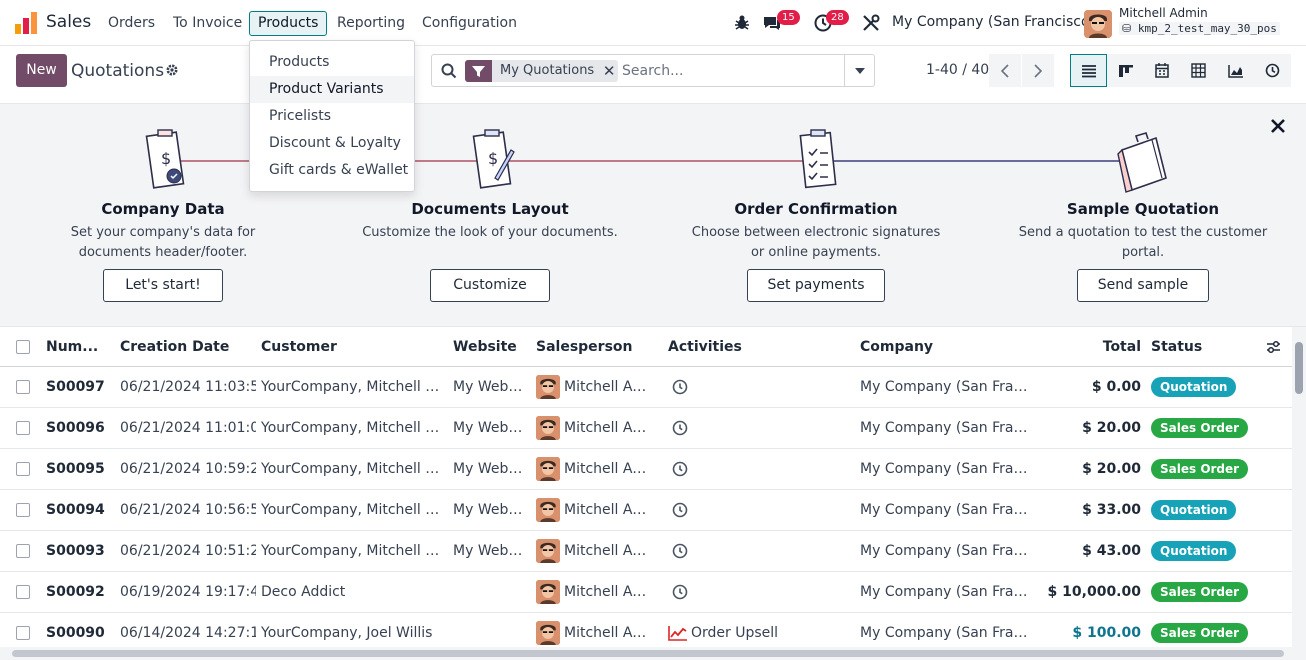 The image size is (1306, 660). Describe the element at coordinates (26, 23) in the screenshot. I see `sales-app-logo-icon` at that location.